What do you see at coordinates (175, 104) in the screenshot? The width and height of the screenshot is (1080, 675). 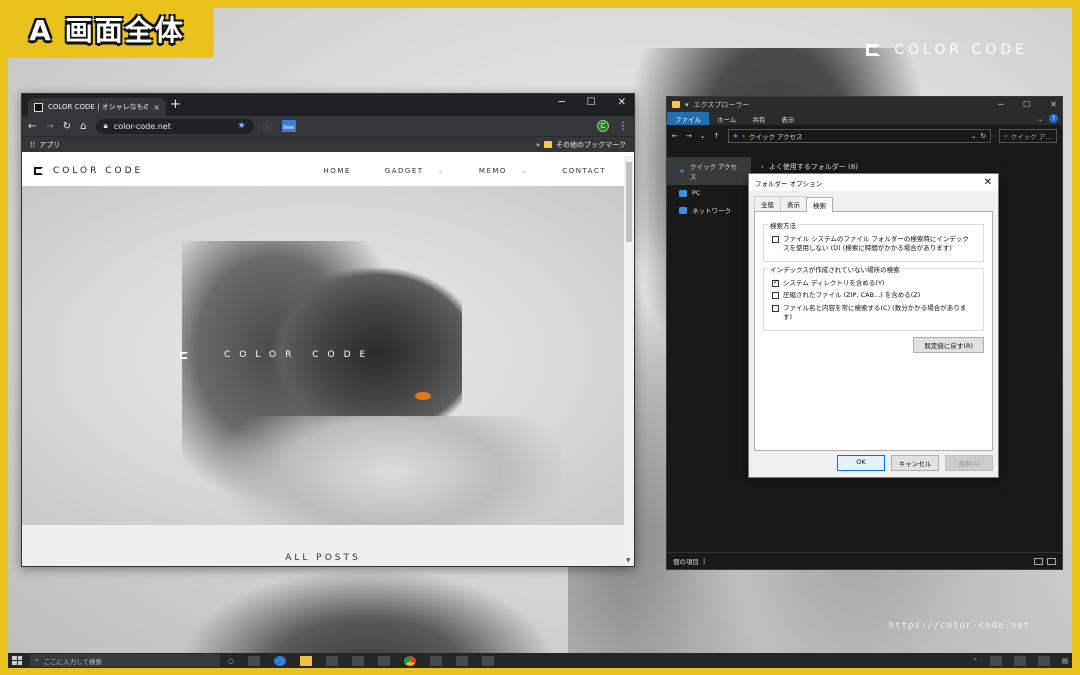 I see `new-tab-button: +` at bounding box center [175, 104].